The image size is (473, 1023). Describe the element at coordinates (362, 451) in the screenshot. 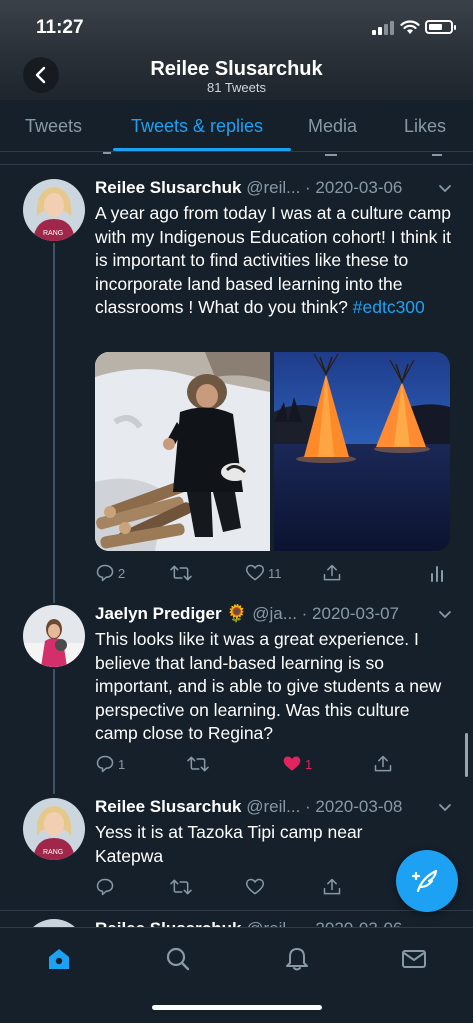

I see `media-photo-tipis-night` at that location.